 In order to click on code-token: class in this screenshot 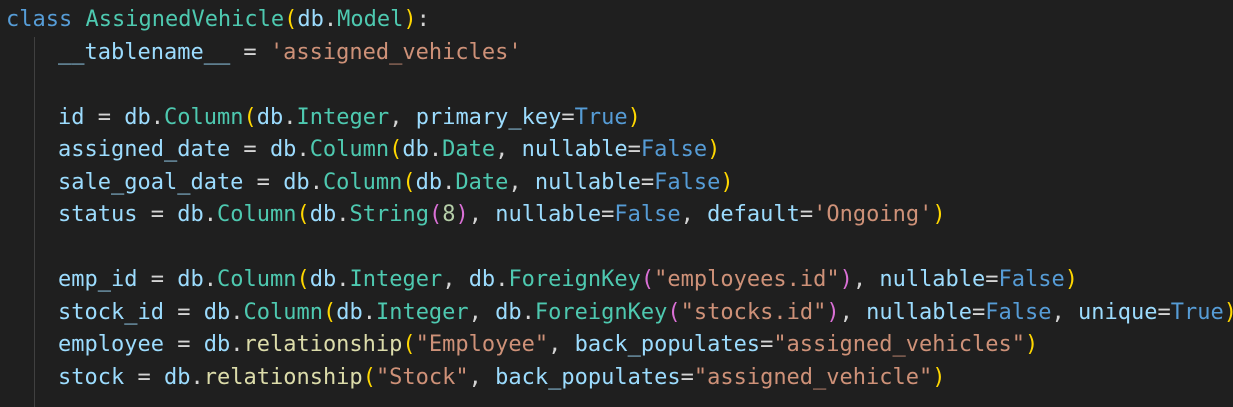, I will do `click(39, 19)`.